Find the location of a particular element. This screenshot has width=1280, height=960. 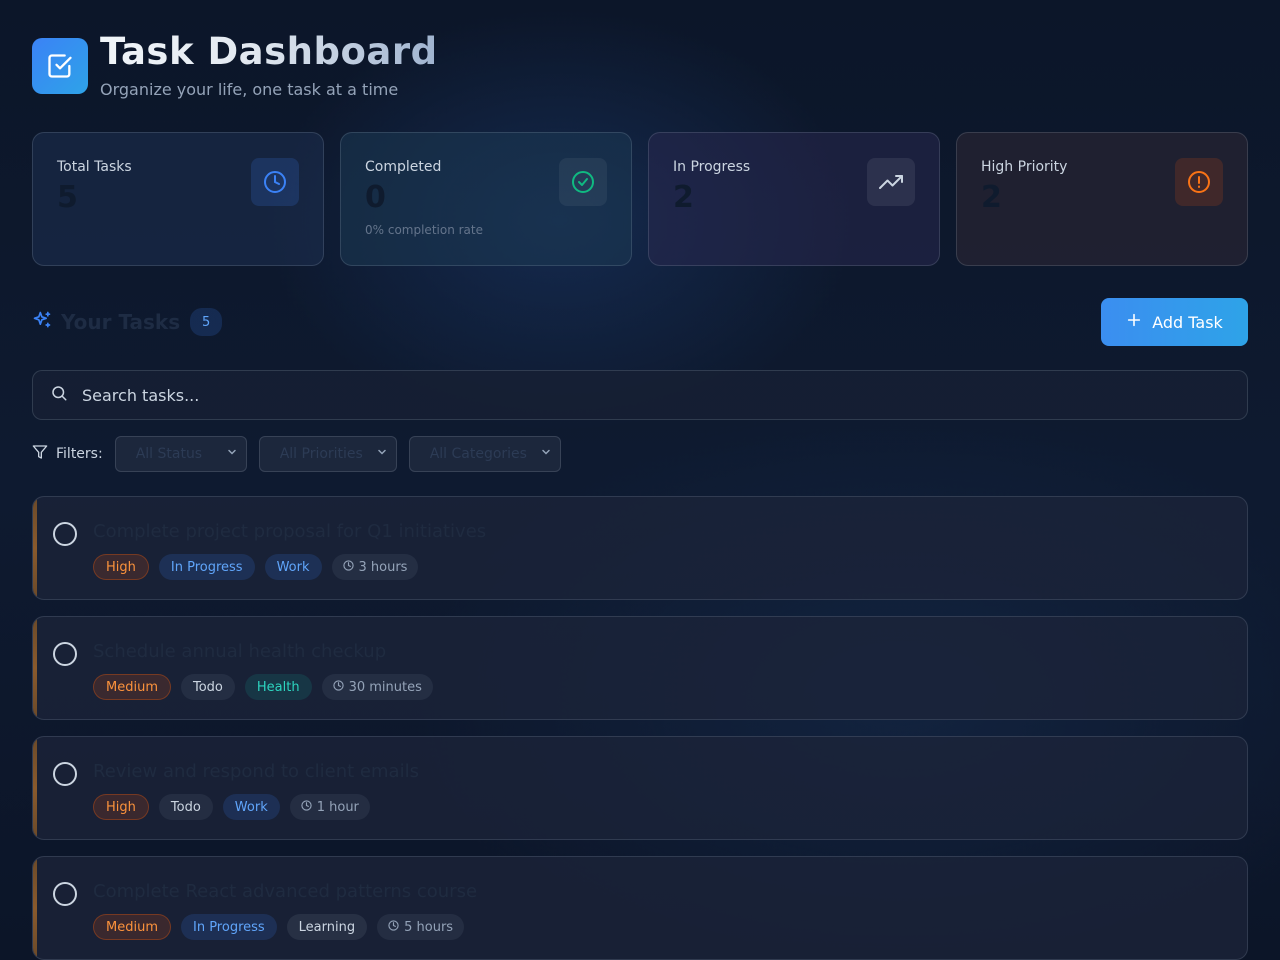

task-title: Complete React advanced patterns course is located at coordinates (285, 891).